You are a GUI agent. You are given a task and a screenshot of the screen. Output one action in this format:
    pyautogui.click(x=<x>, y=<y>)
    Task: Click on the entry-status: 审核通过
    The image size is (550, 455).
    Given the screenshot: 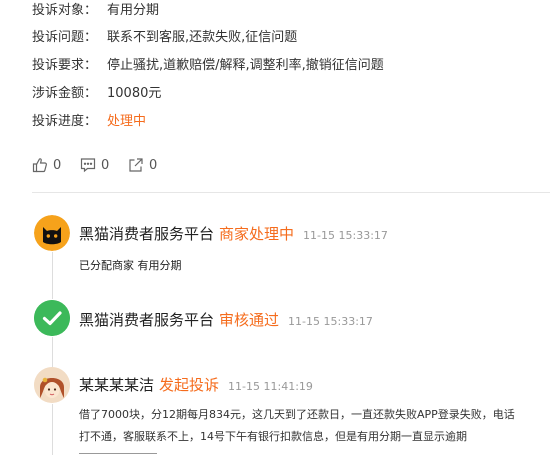 What is the action you would take?
    pyautogui.click(x=249, y=320)
    